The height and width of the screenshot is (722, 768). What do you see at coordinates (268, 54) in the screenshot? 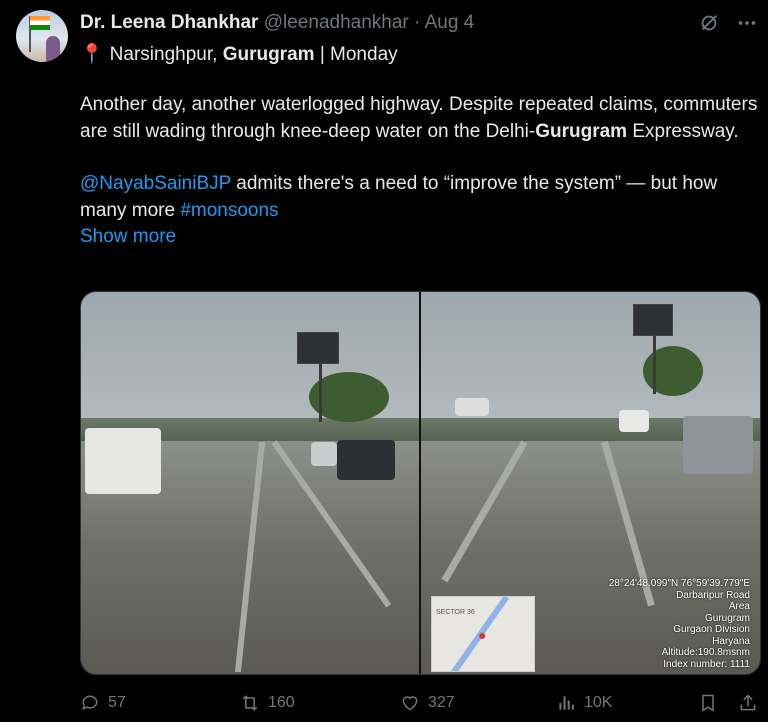
I see `location-city: Gurugram` at bounding box center [268, 54].